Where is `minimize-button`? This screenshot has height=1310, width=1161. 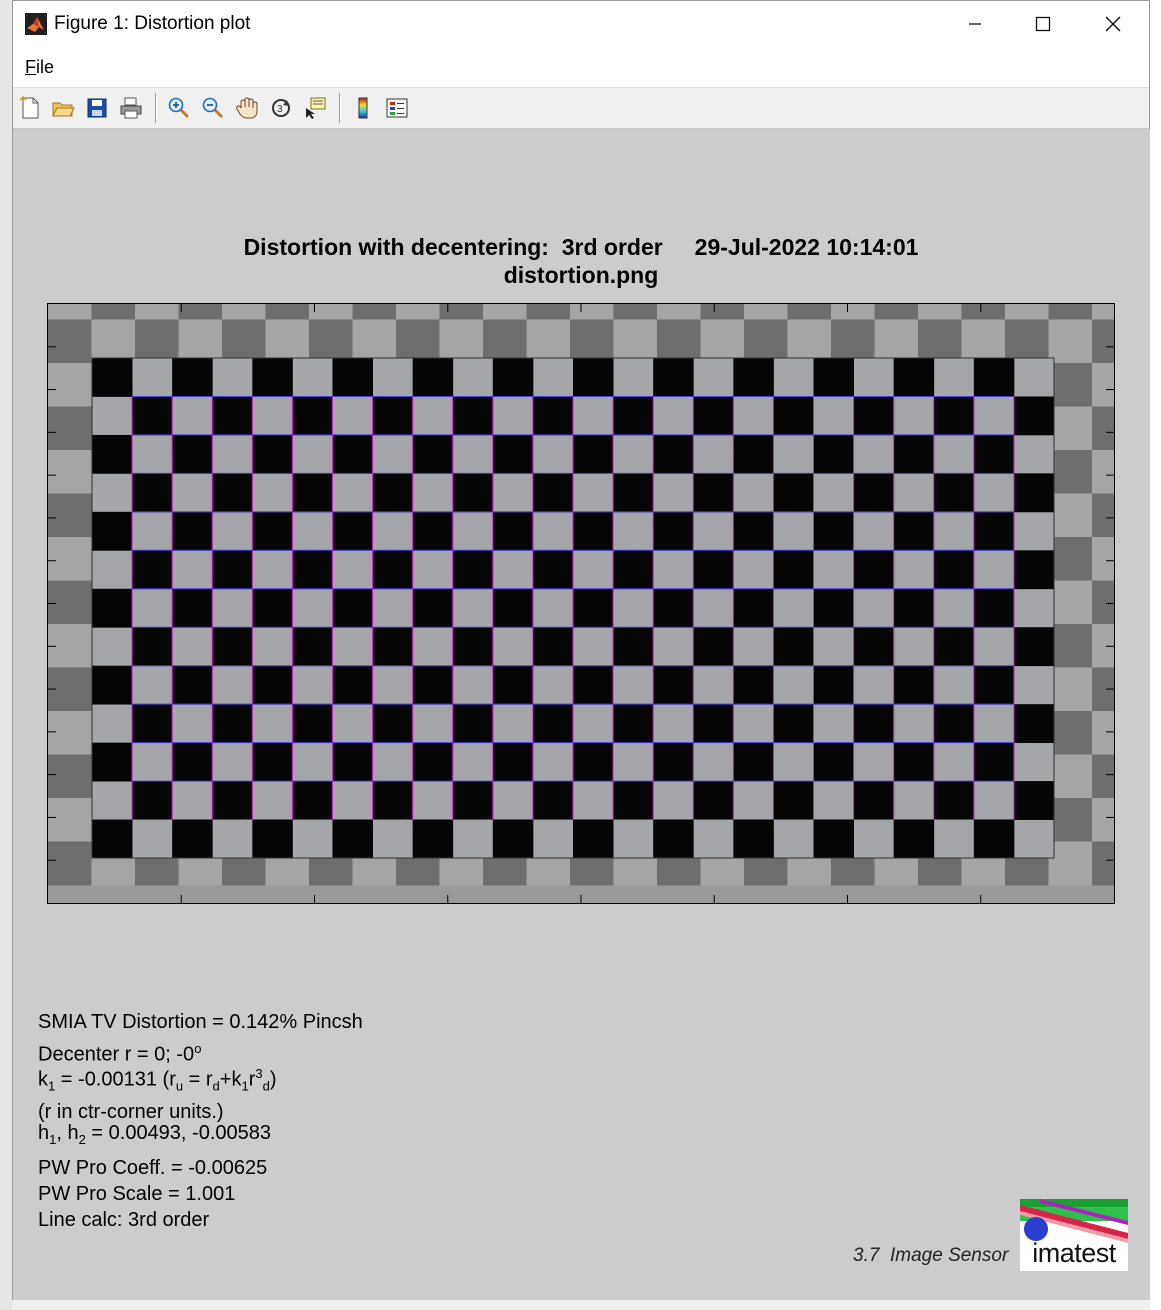
minimize-button is located at coordinates (975, 24).